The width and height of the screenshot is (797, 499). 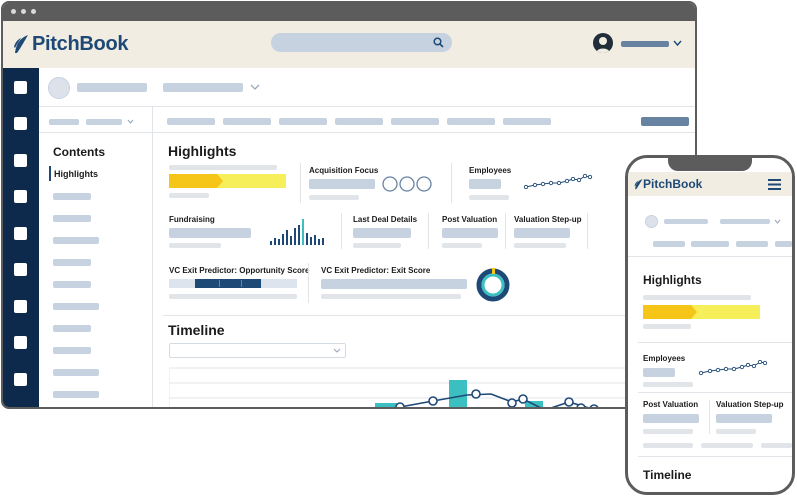 I want to click on search-input, so click(x=361, y=42).